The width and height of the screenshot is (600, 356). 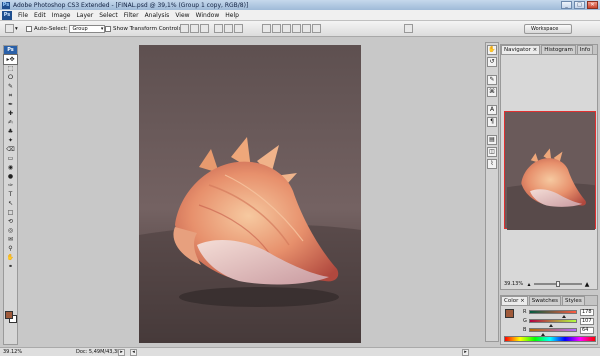 I want to click on green-slider, so click(x=553, y=323).